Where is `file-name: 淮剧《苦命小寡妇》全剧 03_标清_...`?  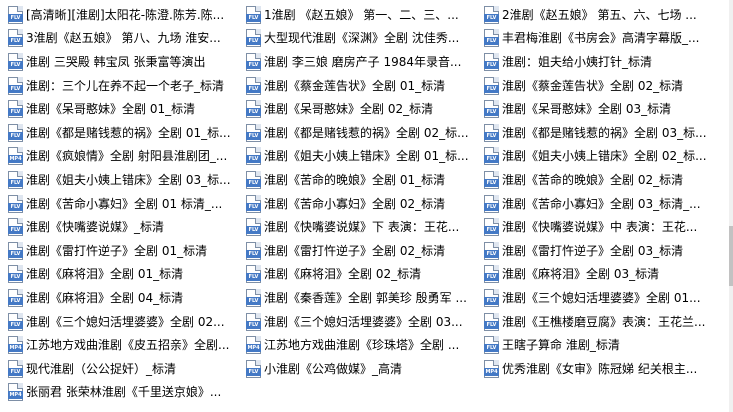
file-name: 淮剧《苦命小寡妇》全剧 03_标清_... is located at coordinates (601, 203).